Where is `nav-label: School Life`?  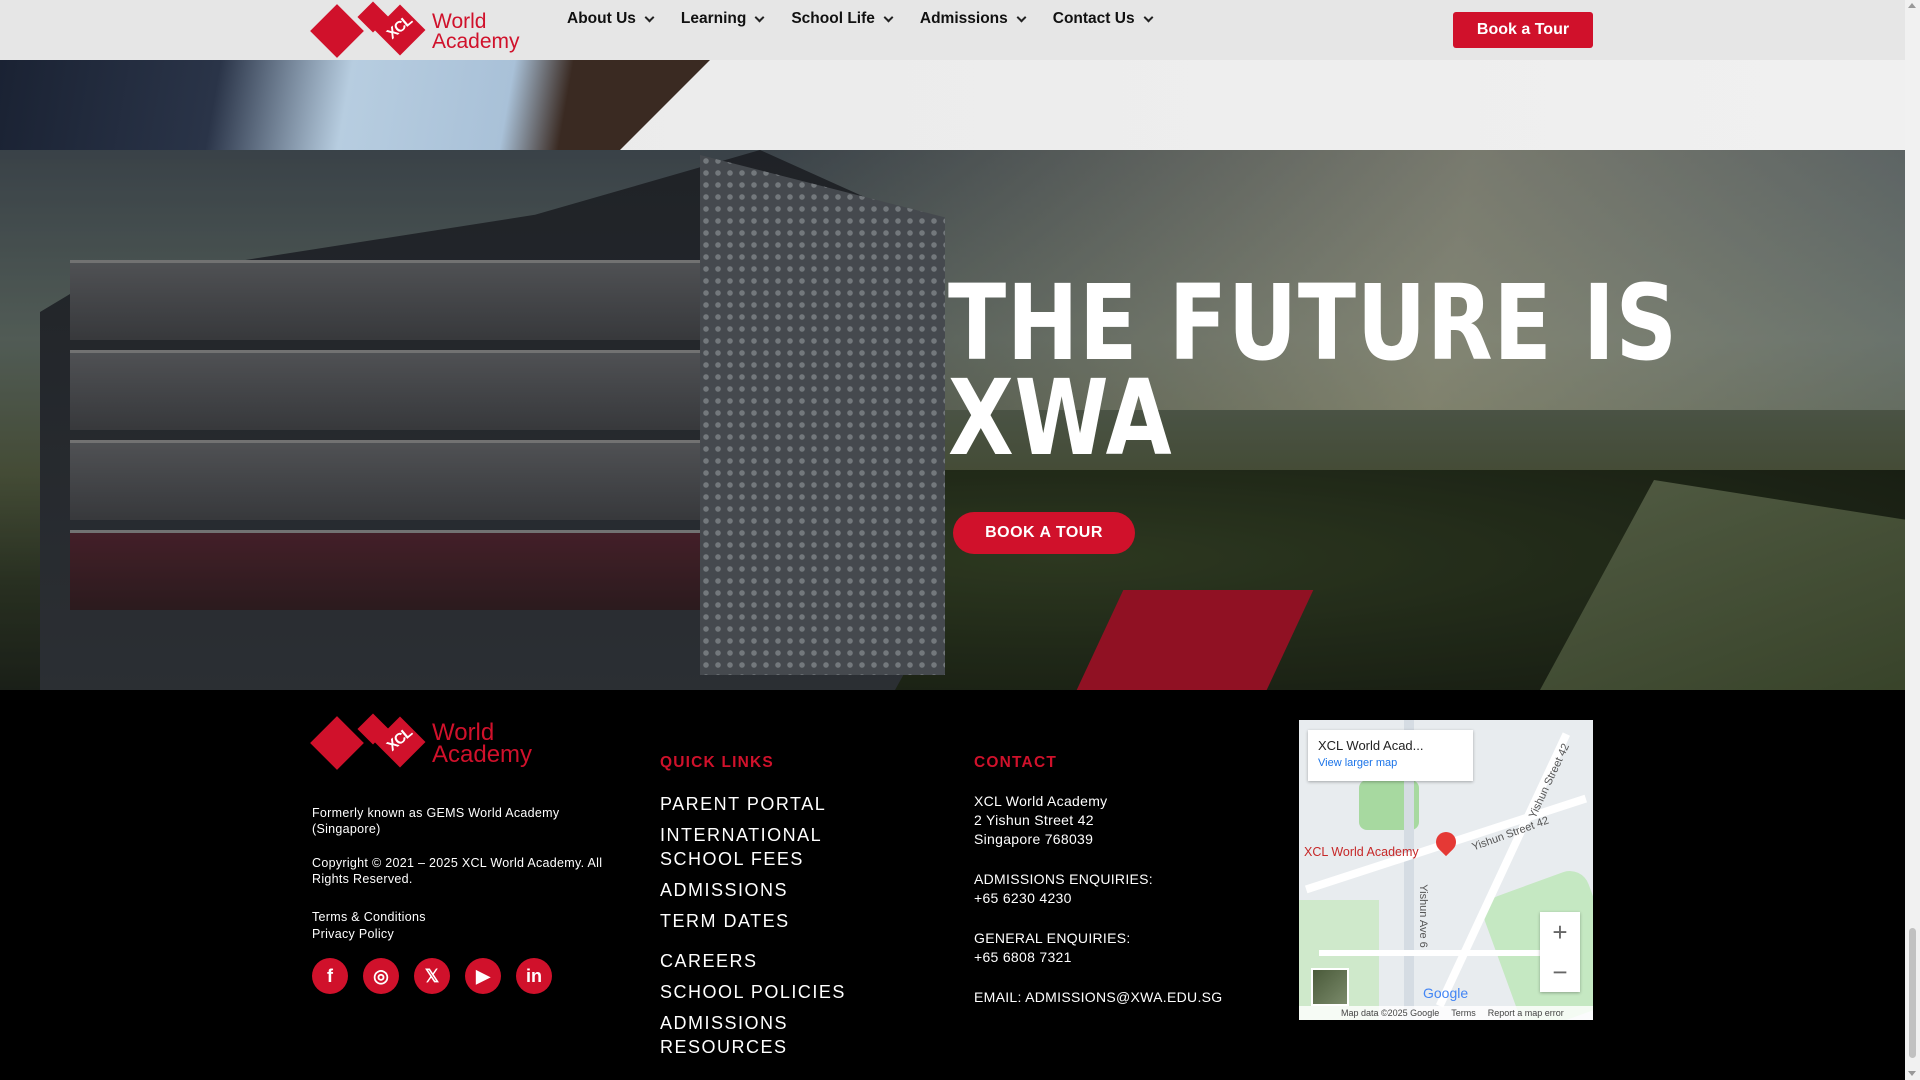
nav-label: School Life is located at coordinates (833, 18).